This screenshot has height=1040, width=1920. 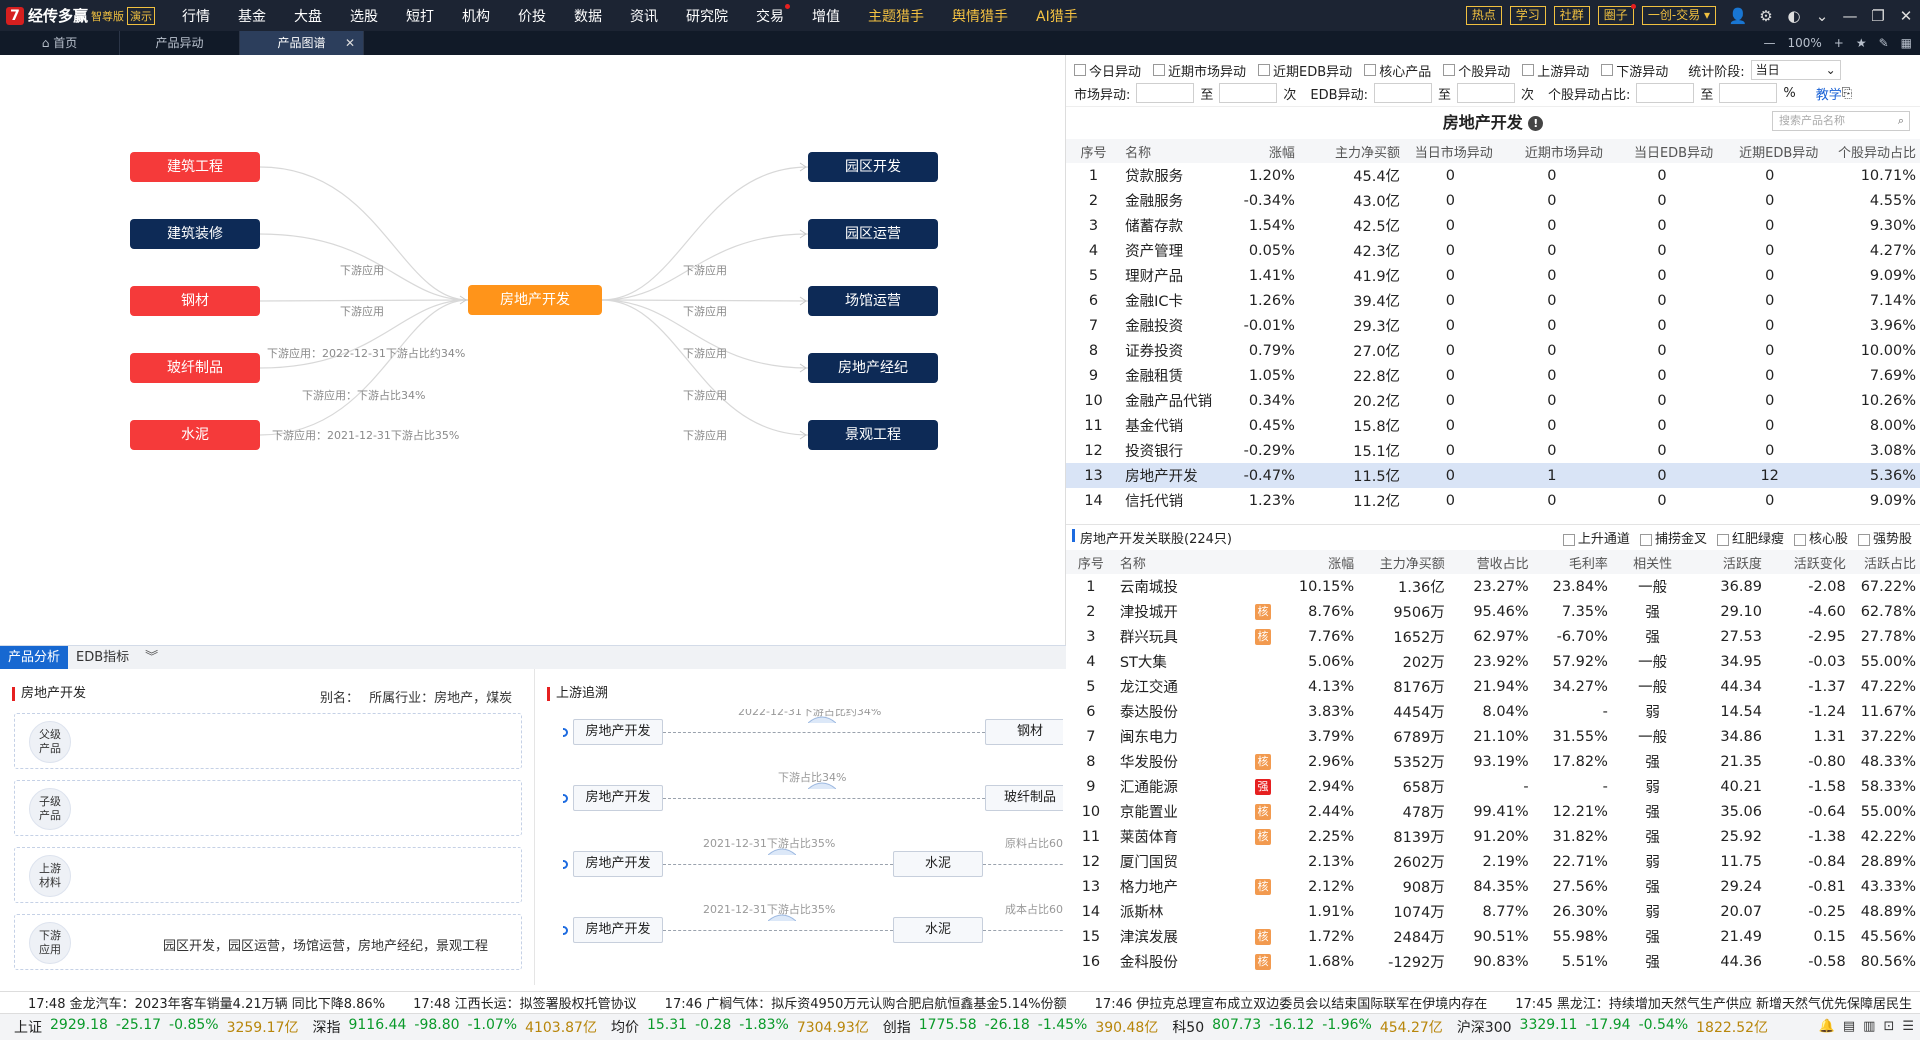 What do you see at coordinates (1493, 786) in the screenshot?
I see `table-row: 9 汇通能源 强 2.94% 658万 - - 弱 40.21 -1.58 58.33%` at bounding box center [1493, 786].